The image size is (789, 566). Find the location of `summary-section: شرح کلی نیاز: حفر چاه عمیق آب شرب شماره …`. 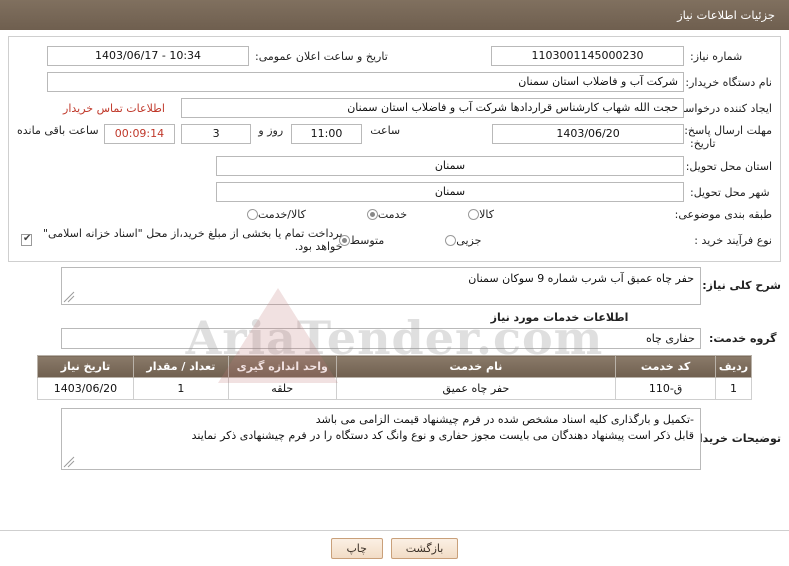

summary-section: شرح کلی نیاز: حفر چاه عمیق آب شرب شماره … is located at coordinates (394, 308).